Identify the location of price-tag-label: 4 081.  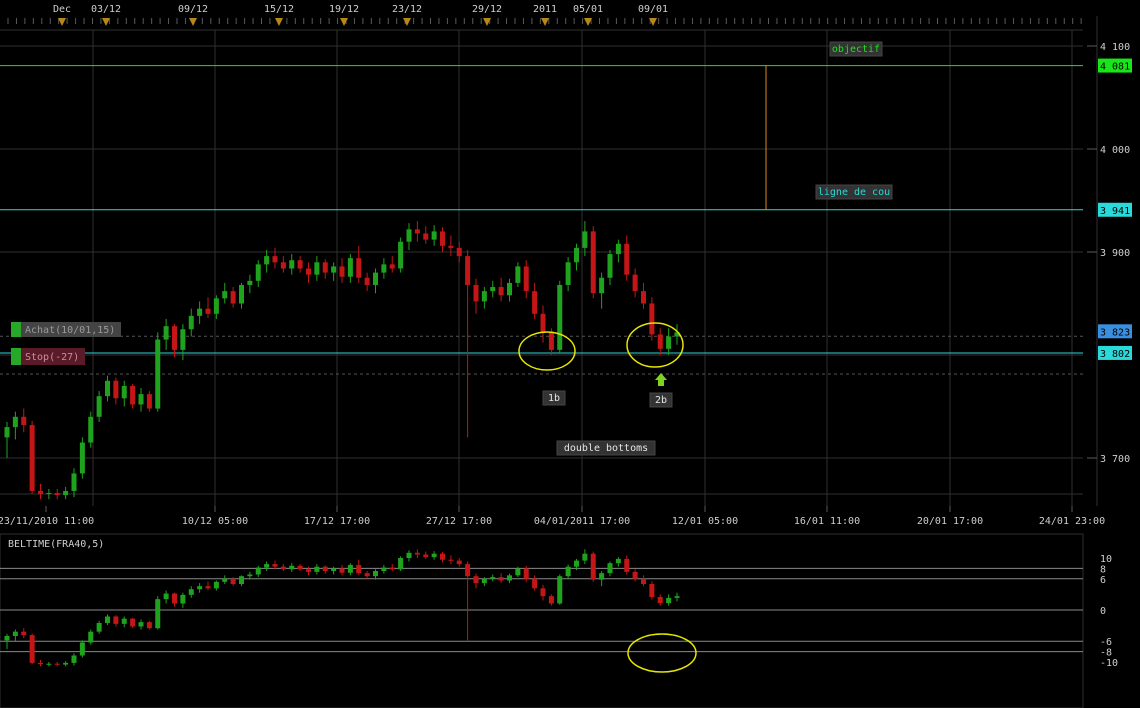
(1115, 67).